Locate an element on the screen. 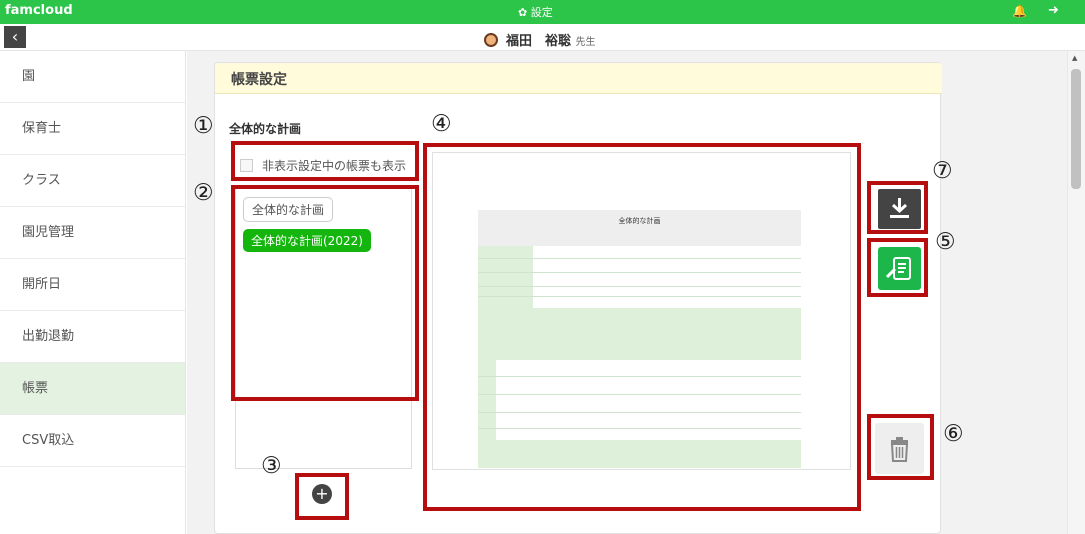 The image size is (1085, 534). user-bar: ‹ 福田 裕聡 先生 is located at coordinates (542, 37).